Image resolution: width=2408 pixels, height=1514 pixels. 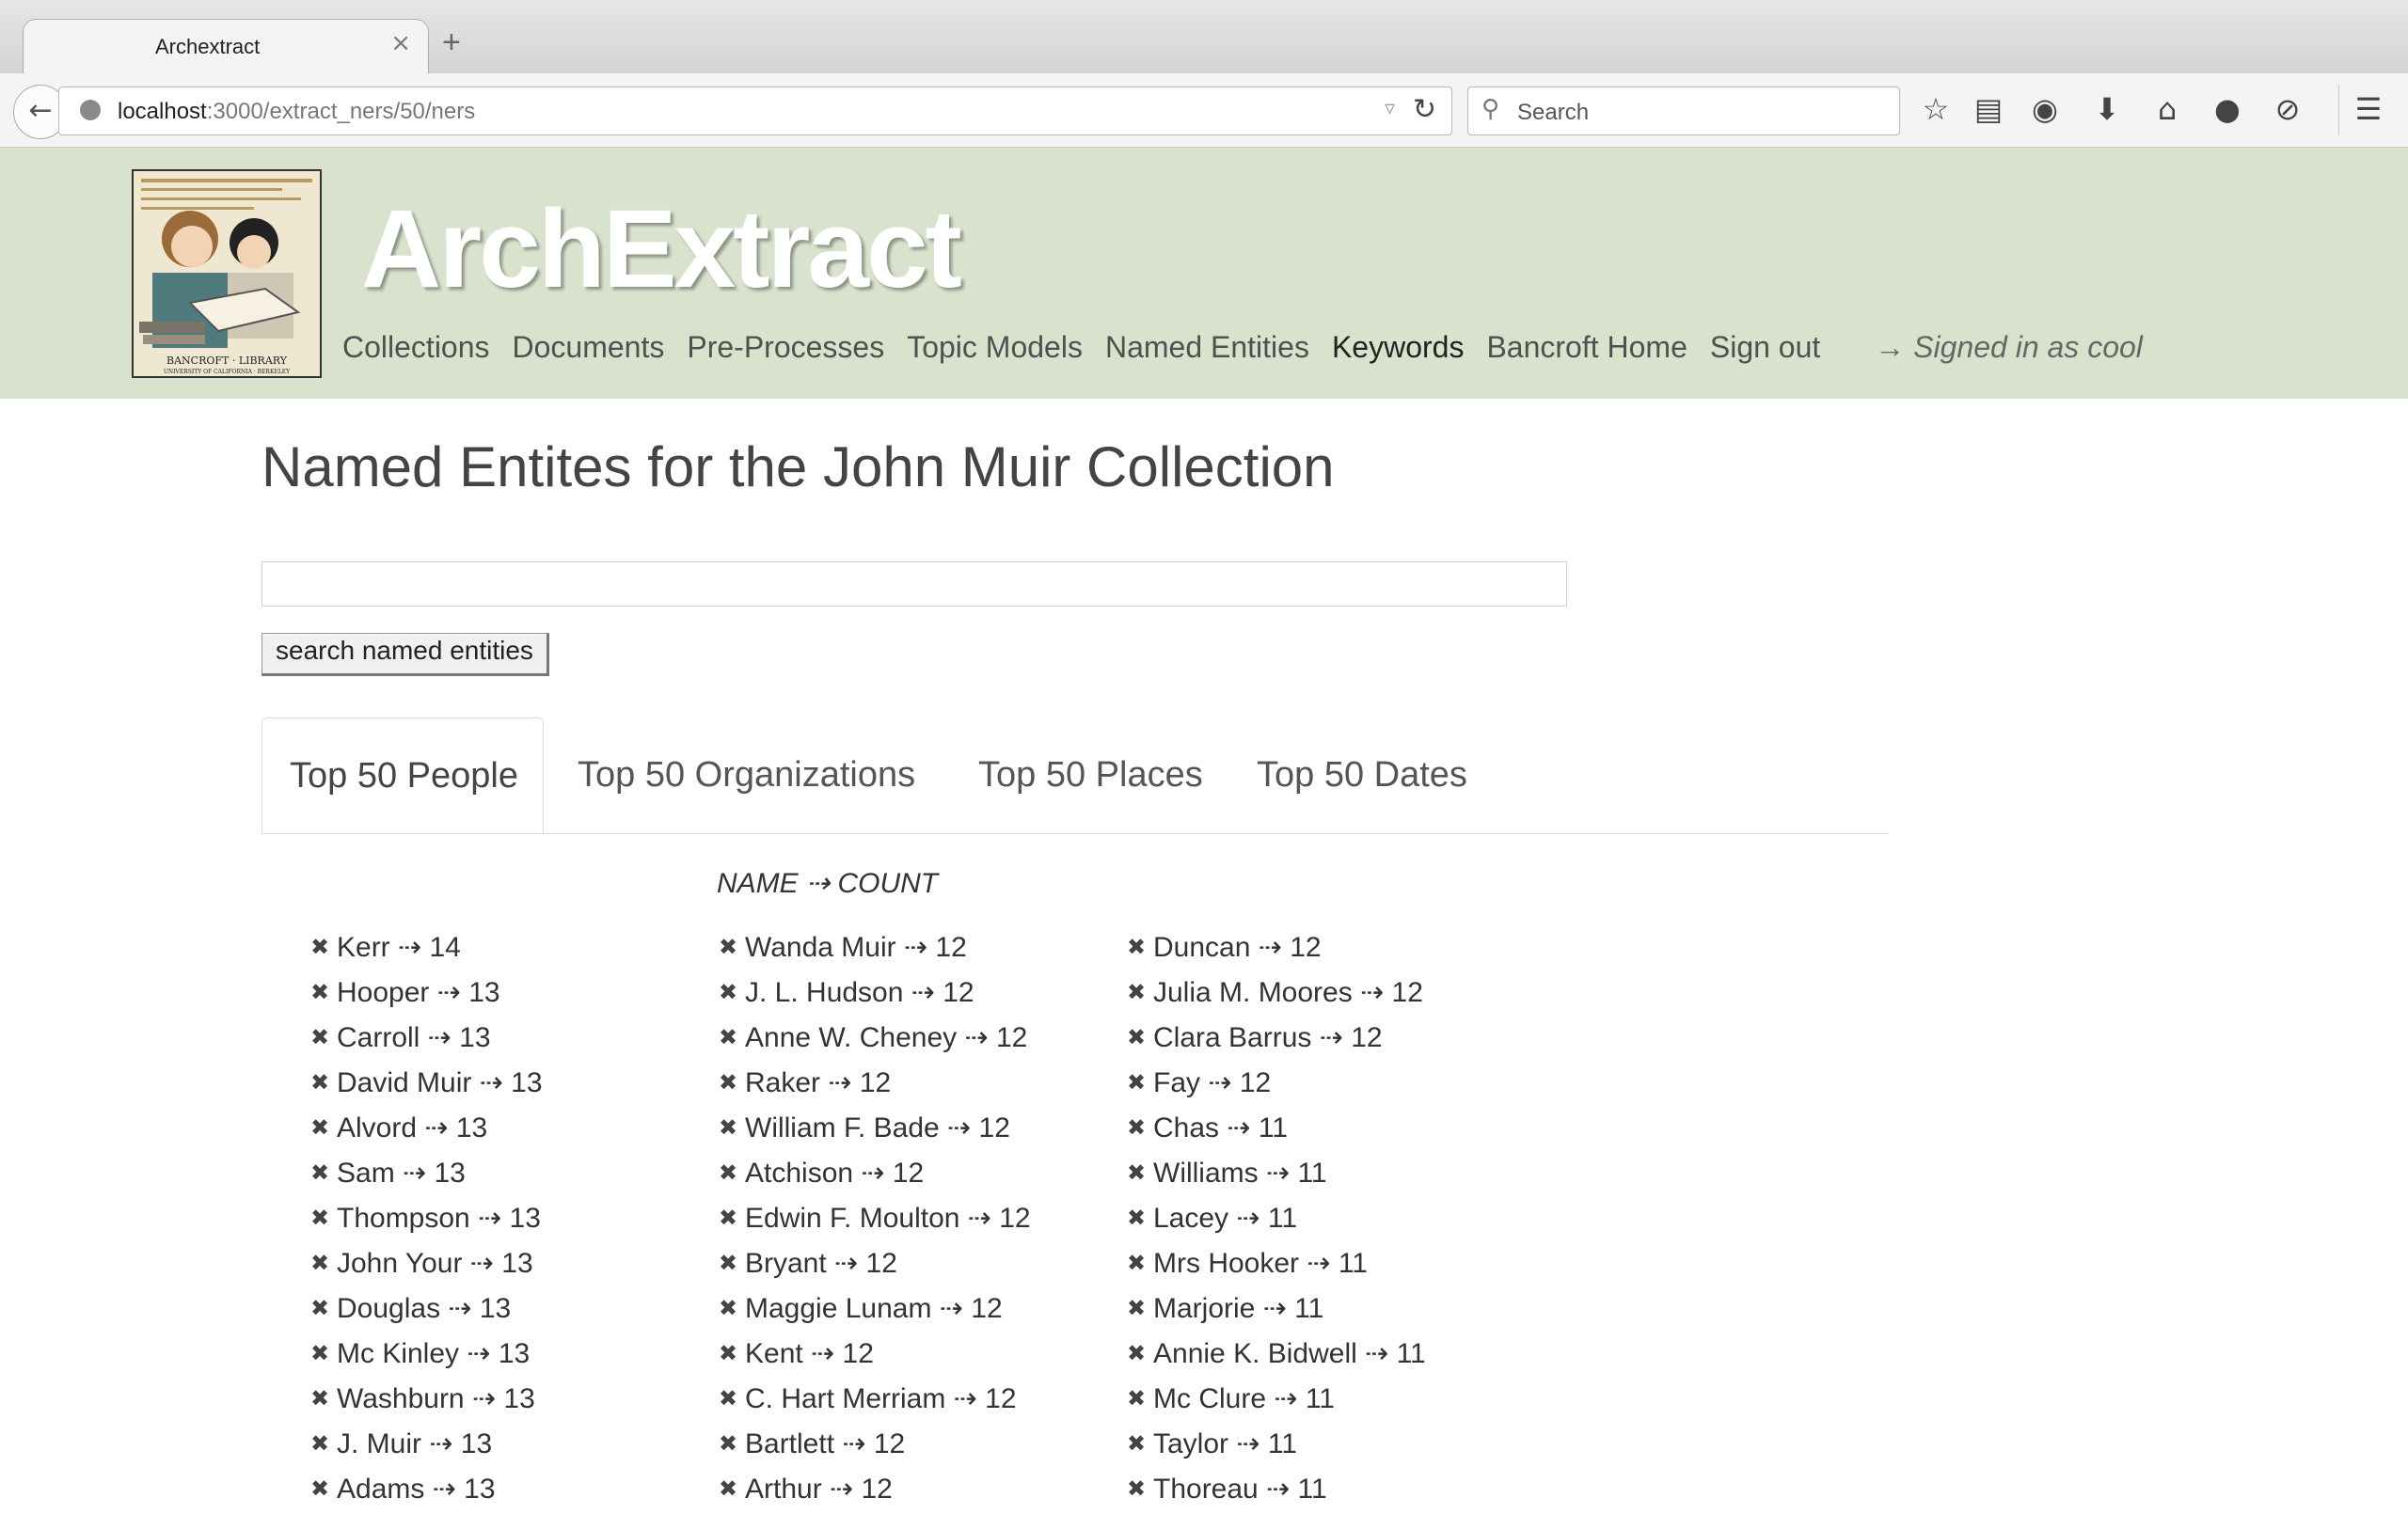 I want to click on tab-top-50-organizations: Top 50 Organizations, so click(x=747, y=775).